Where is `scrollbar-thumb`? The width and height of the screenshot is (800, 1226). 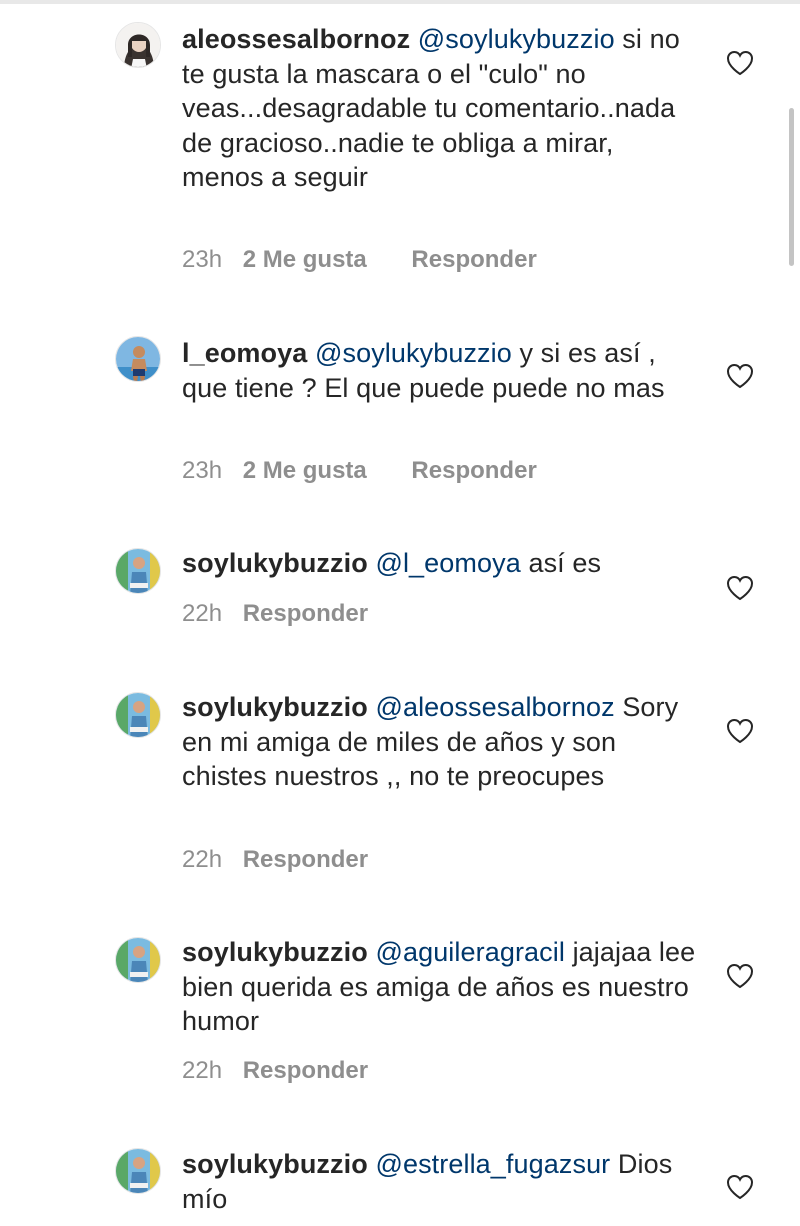 scrollbar-thumb is located at coordinates (791, 187).